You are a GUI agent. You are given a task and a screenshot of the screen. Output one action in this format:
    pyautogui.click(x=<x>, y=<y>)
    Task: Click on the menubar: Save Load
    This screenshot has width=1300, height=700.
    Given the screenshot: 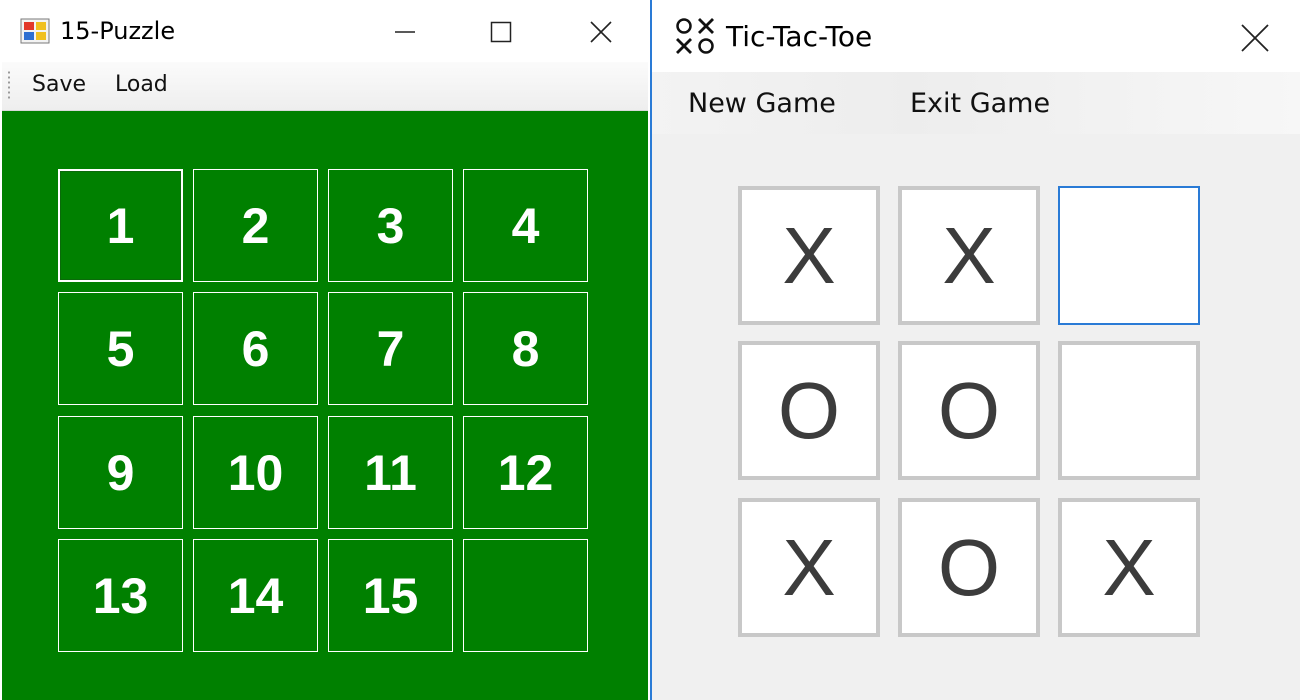 What is the action you would take?
    pyautogui.click(x=325, y=86)
    